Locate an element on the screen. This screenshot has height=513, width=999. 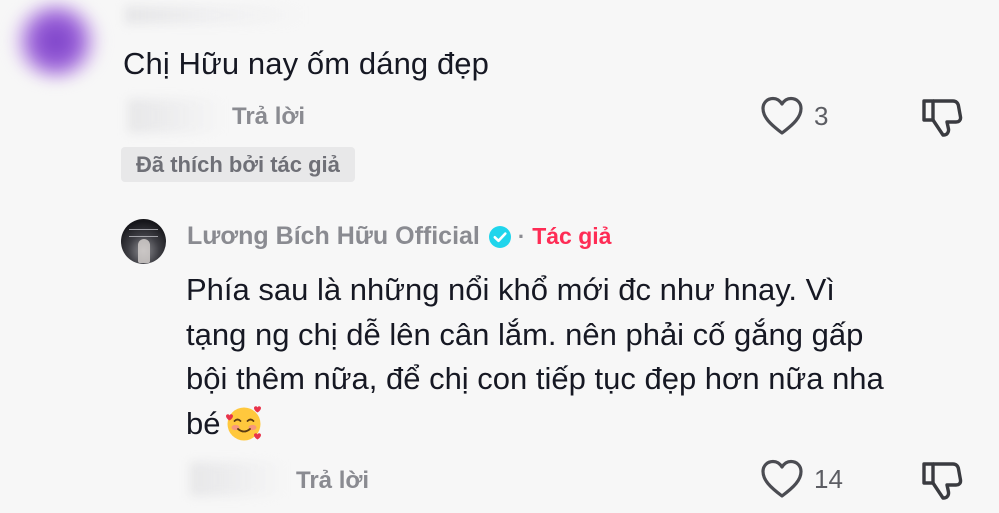
author-avatar is located at coordinates (143, 241).